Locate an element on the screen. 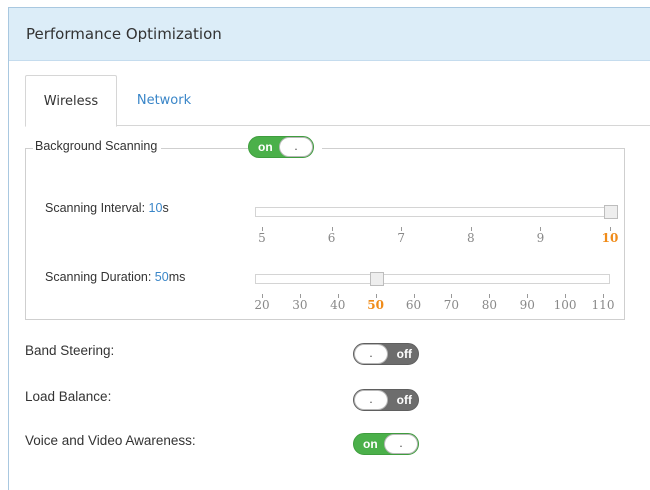  scanning-interval-slider is located at coordinates (436, 212).